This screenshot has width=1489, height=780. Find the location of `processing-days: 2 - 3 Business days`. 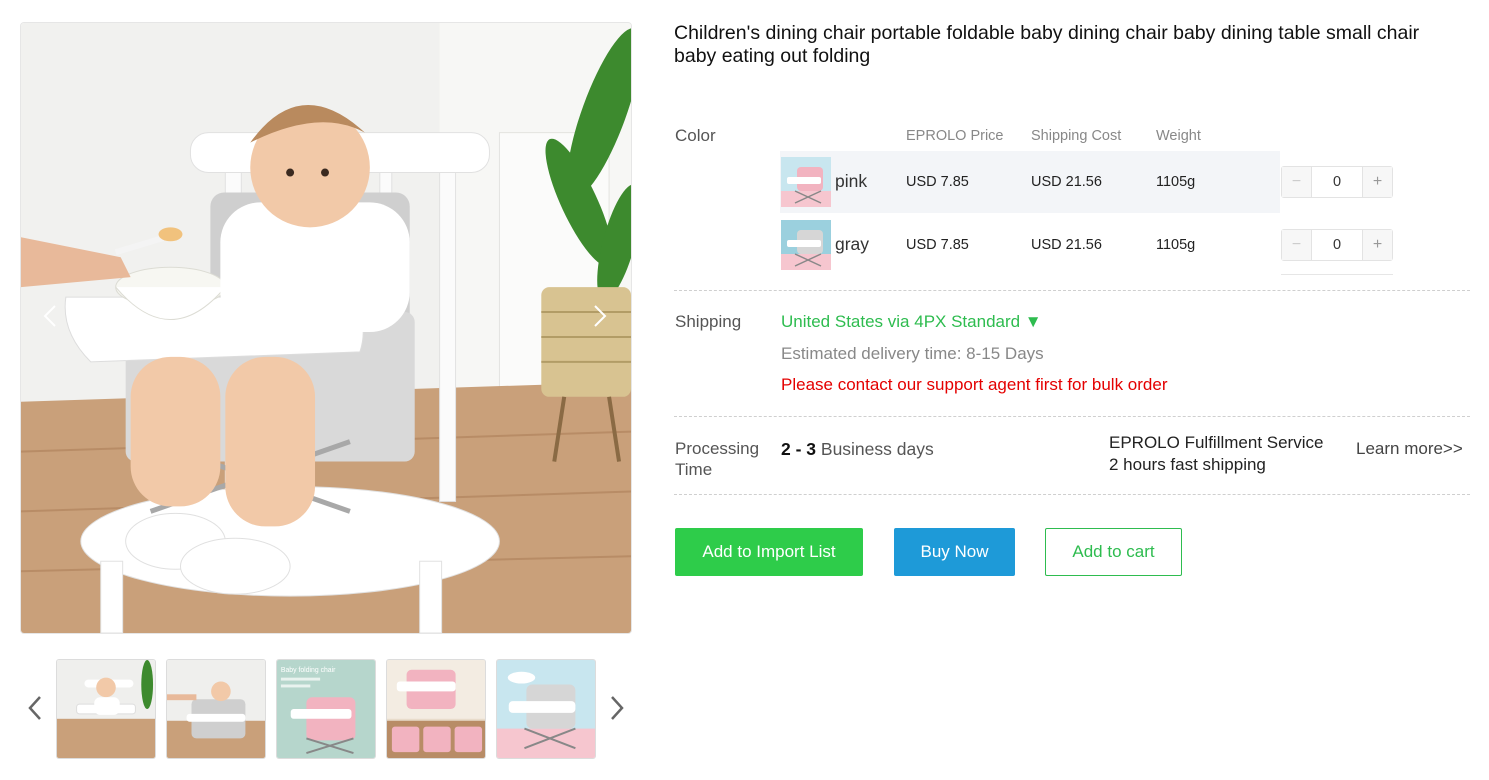

processing-days: 2 - 3 Business days is located at coordinates (857, 449).